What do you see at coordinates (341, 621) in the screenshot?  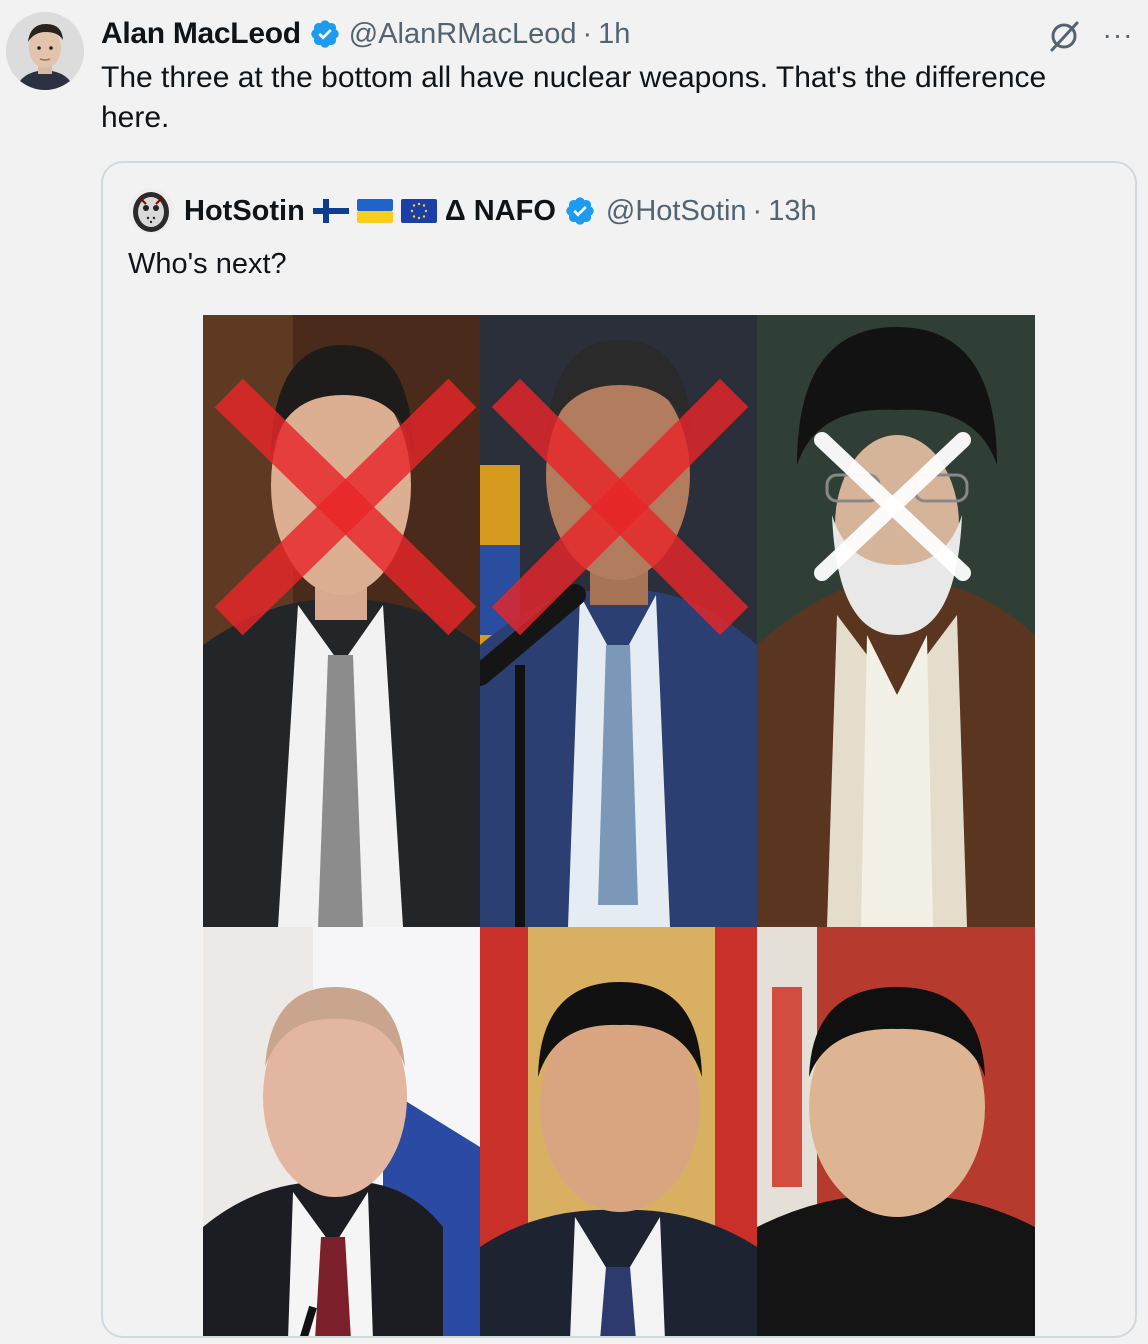 I see `portrait-top-left` at bounding box center [341, 621].